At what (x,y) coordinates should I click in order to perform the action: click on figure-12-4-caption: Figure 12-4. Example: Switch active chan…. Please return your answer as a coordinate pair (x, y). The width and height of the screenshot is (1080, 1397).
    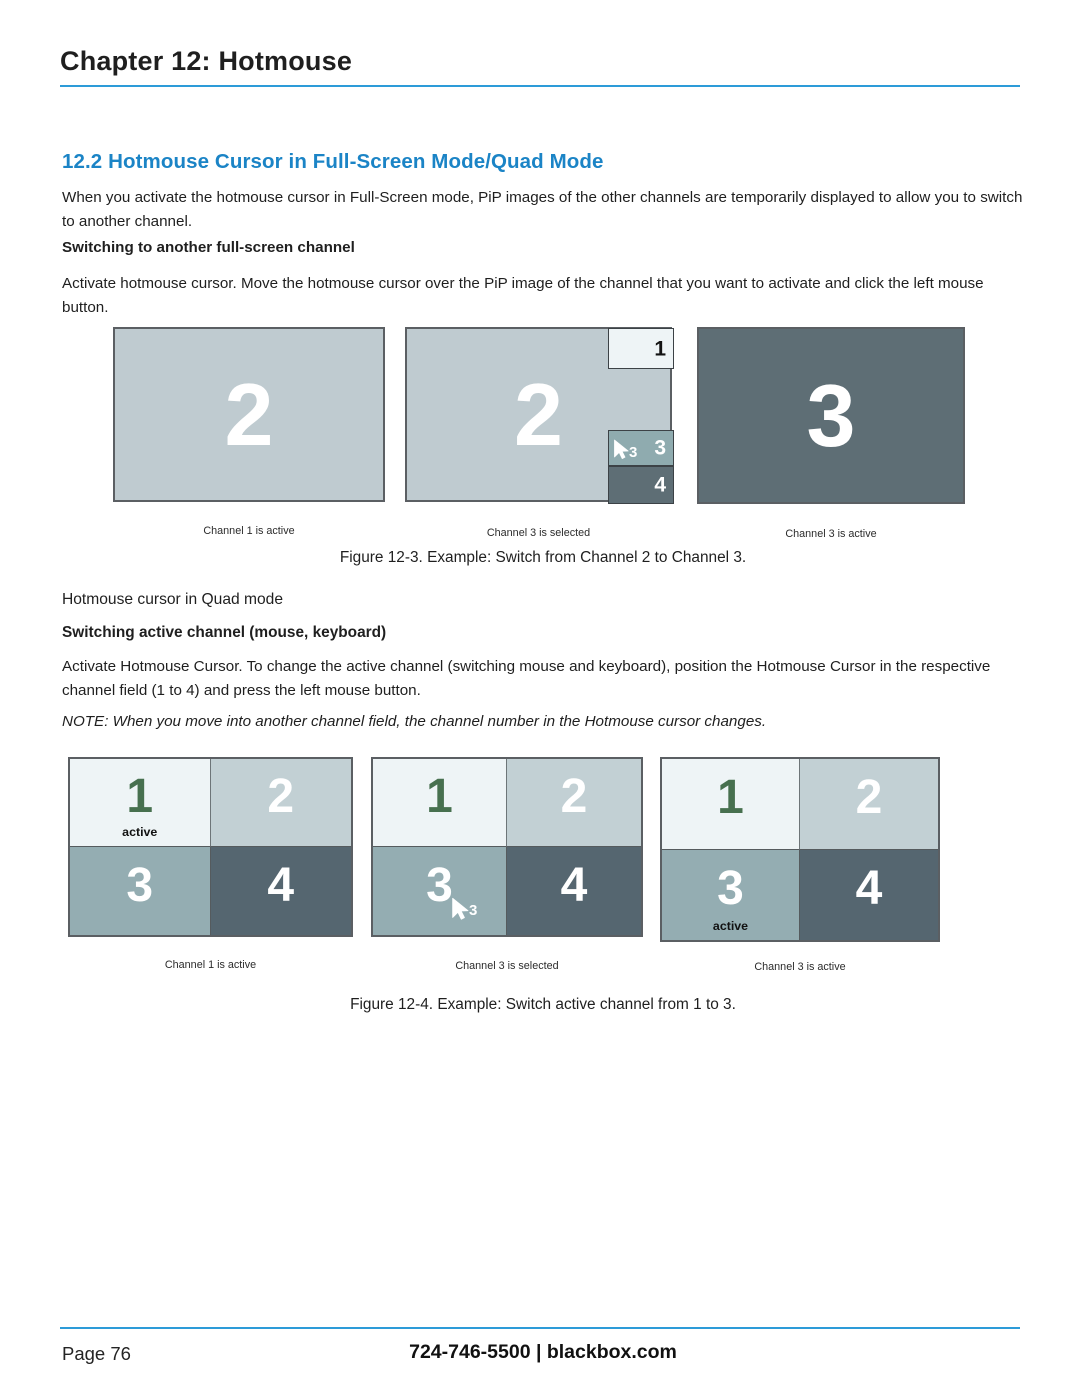
    Looking at the image, I should click on (543, 1004).